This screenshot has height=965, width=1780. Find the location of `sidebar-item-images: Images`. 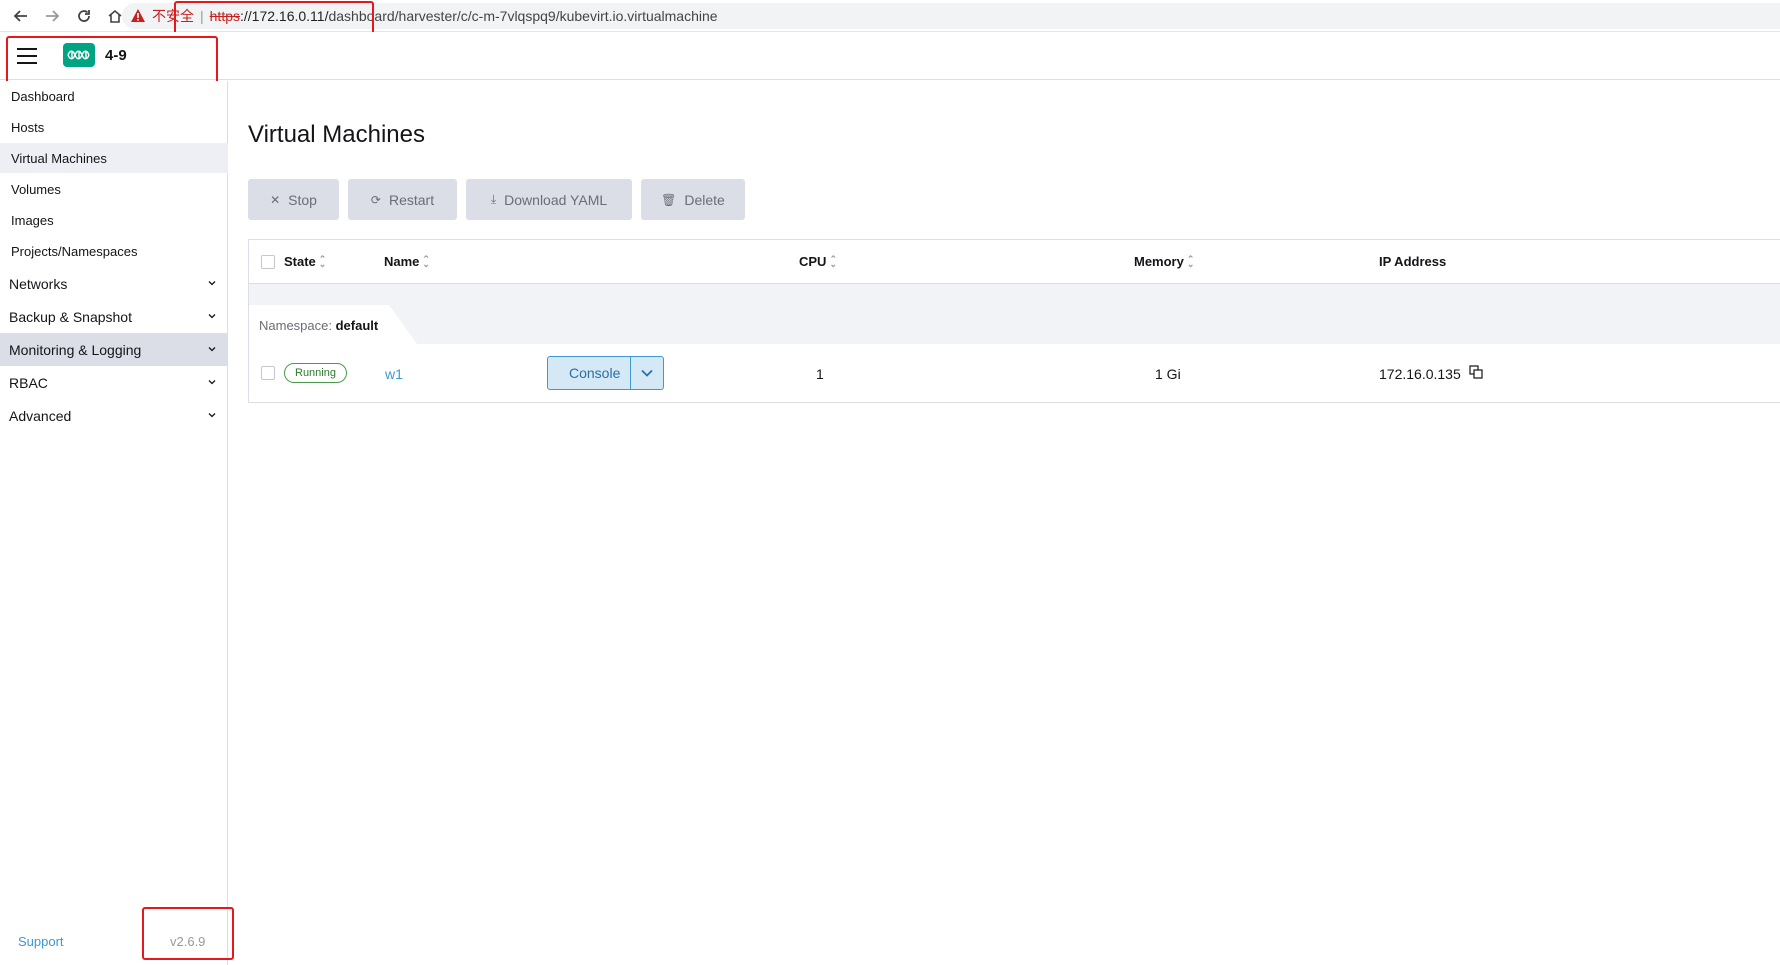

sidebar-item-images: Images is located at coordinates (114, 220).